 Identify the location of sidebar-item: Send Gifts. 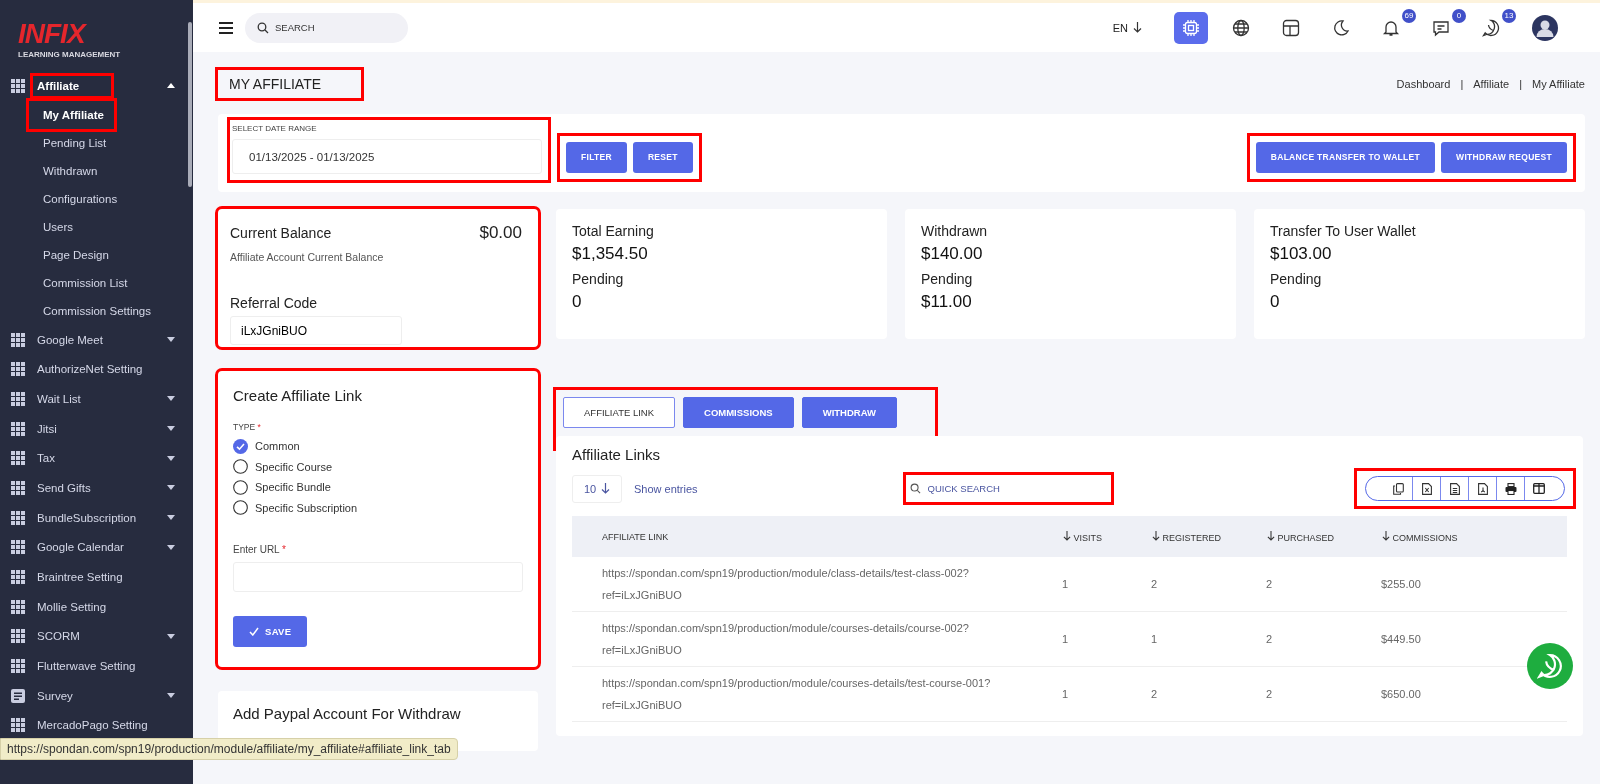
(96, 488).